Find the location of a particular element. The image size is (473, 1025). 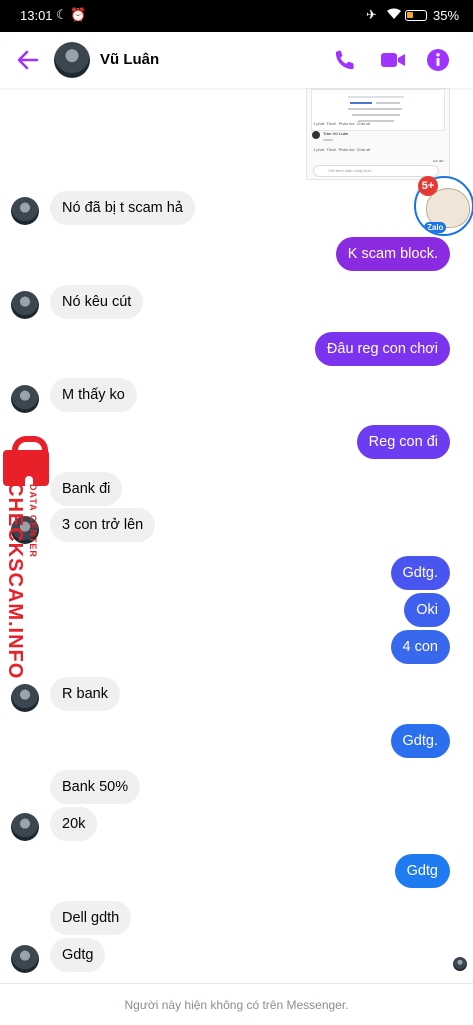

thumb-sender: Trần Vũ Luân is located at coordinates (336, 133).